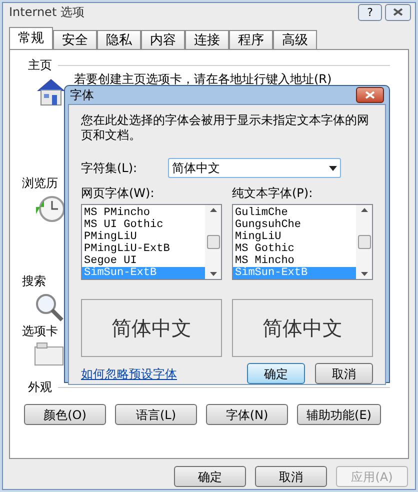  What do you see at coordinates (159, 373) in the screenshot?
I see `help-link: 如何忽略预设字体` at bounding box center [159, 373].